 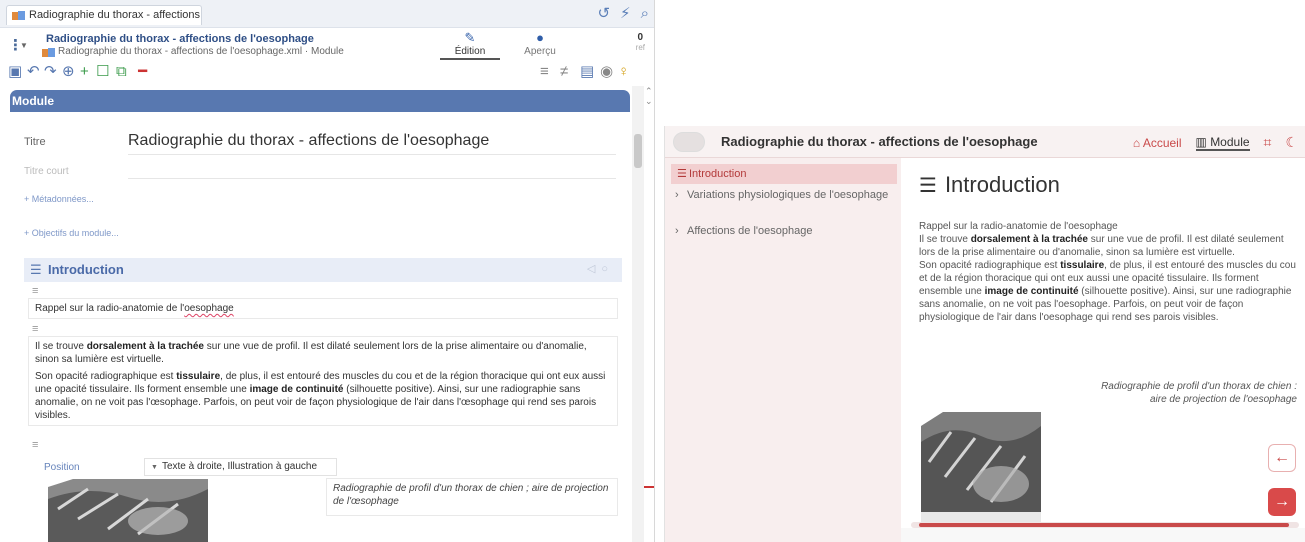 What do you see at coordinates (1291, 142) in the screenshot?
I see `dark-mode-icon: ☾` at bounding box center [1291, 142].